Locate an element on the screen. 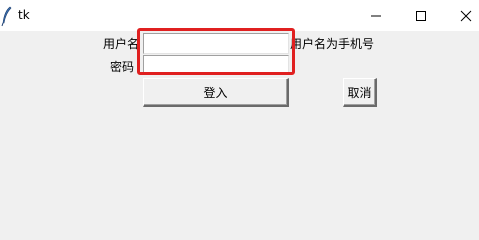  password-label: 密码 is located at coordinates (122, 67).